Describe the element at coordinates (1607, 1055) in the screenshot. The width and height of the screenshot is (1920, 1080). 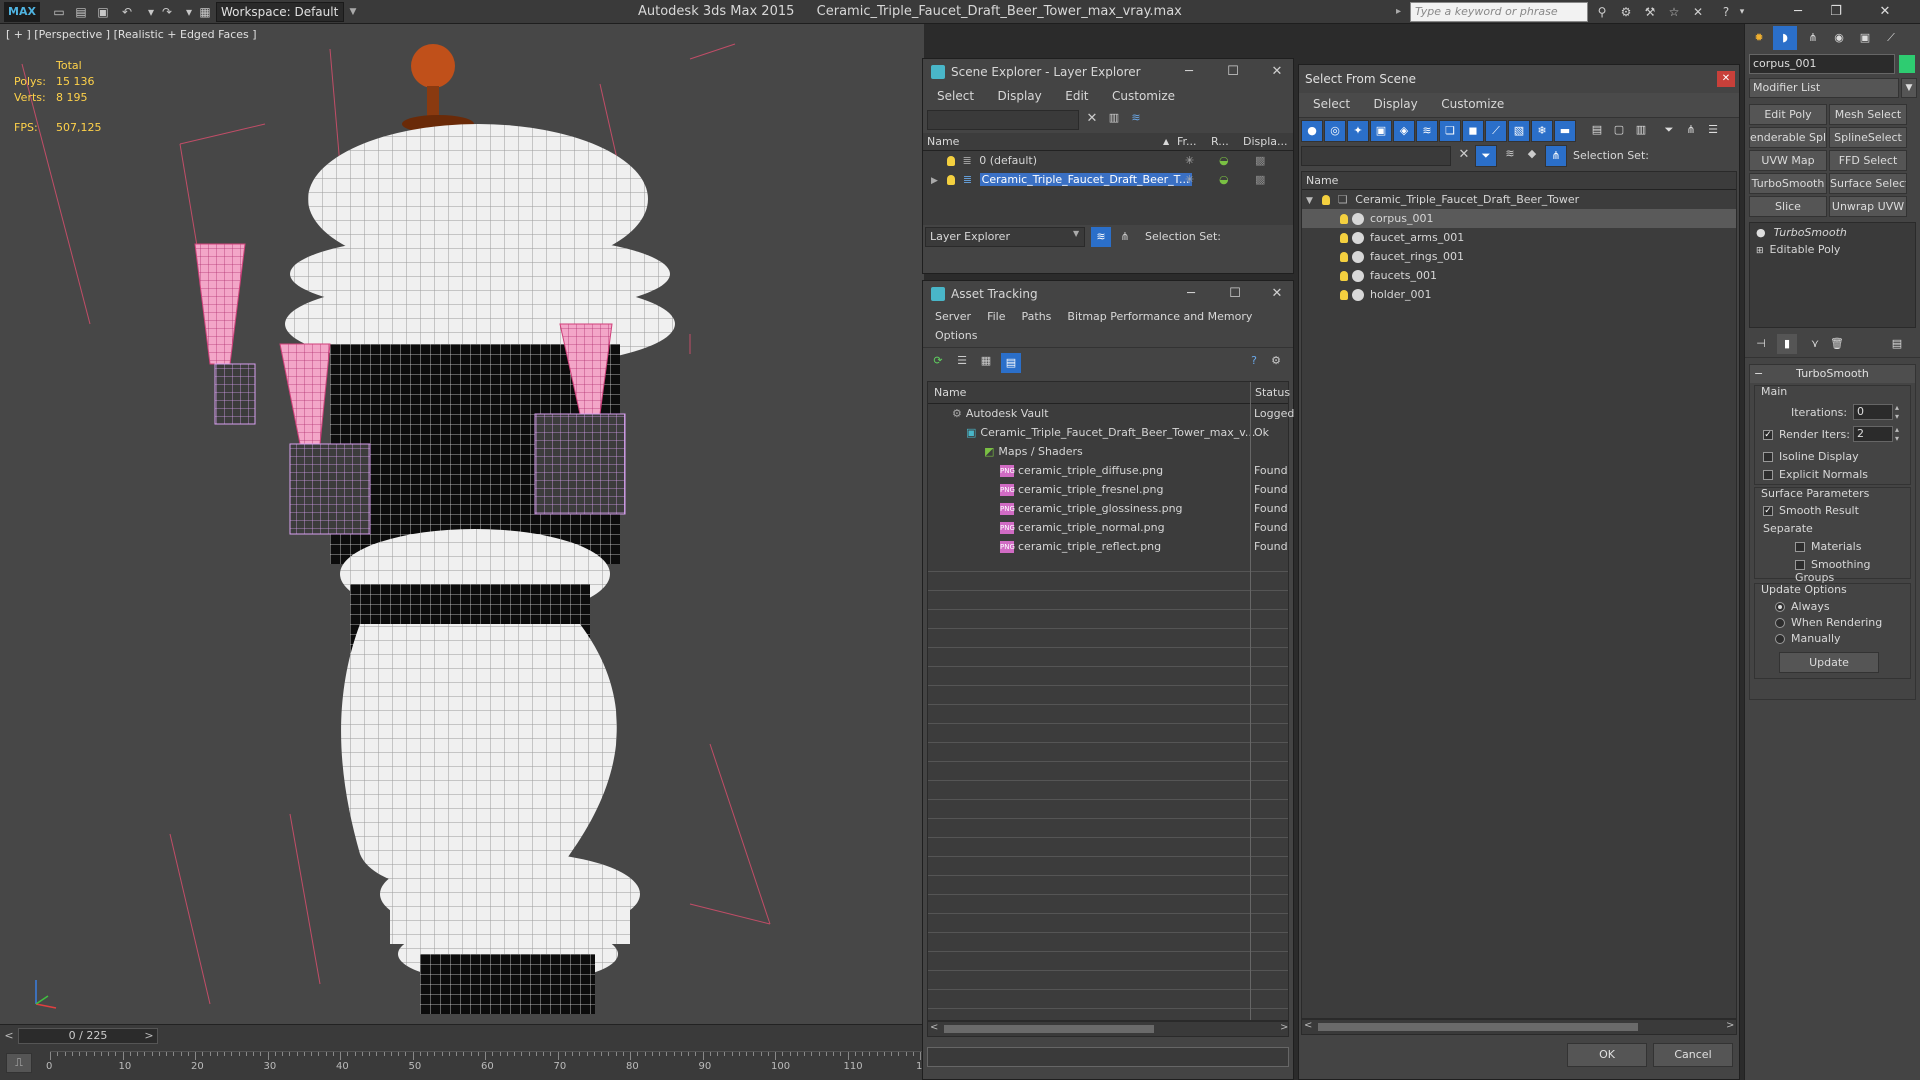
I see `ok-button: OK` at that location.